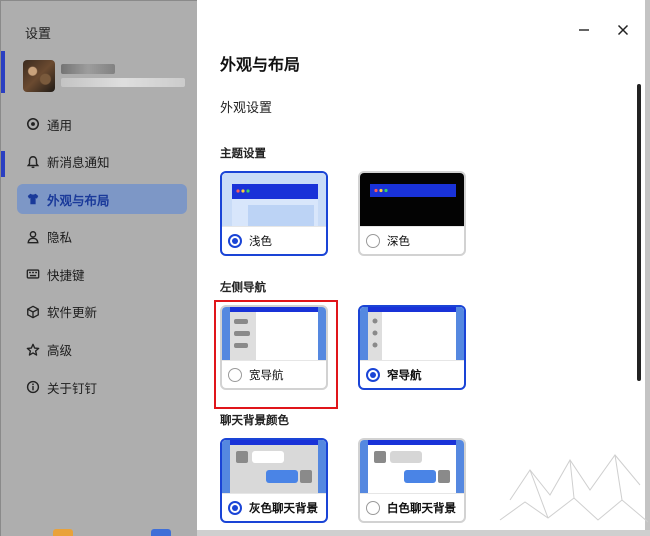 This screenshot has width=650, height=536. I want to click on minimize-button, so click(584, 30).